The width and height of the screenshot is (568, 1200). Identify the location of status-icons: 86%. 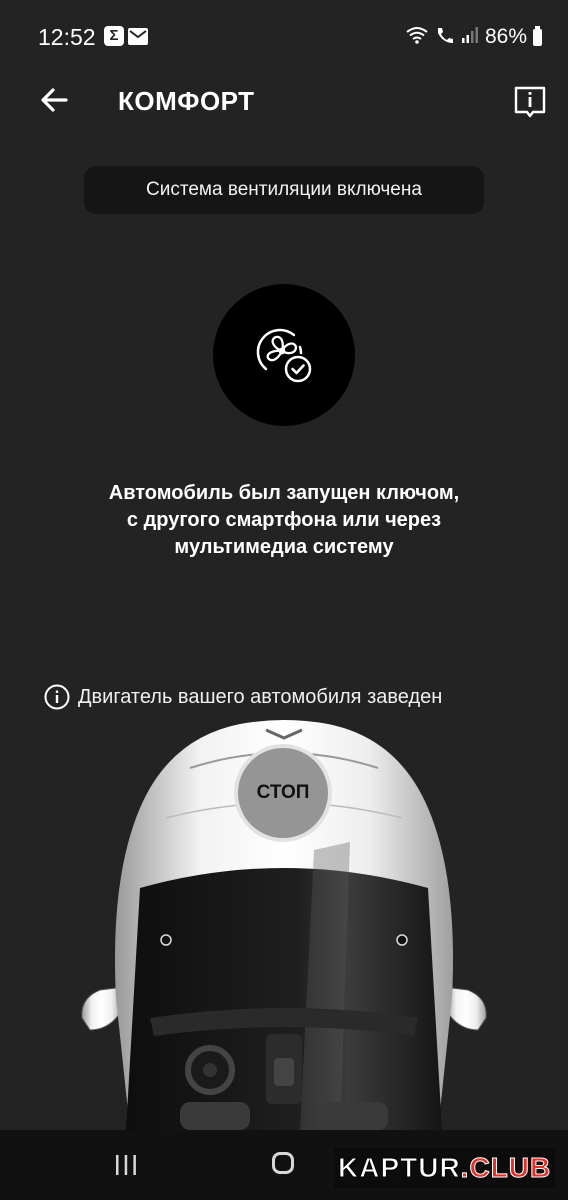
(473, 37).